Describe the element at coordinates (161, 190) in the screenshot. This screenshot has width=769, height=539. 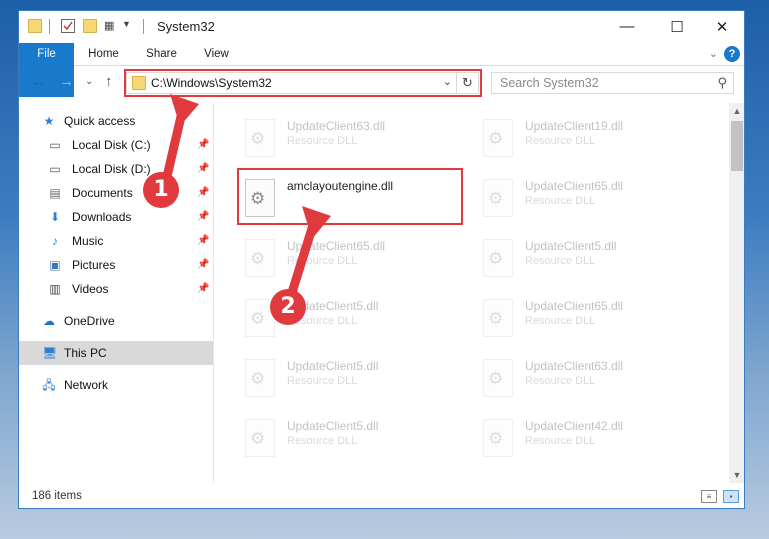
I see `step-1-badge: 1` at that location.